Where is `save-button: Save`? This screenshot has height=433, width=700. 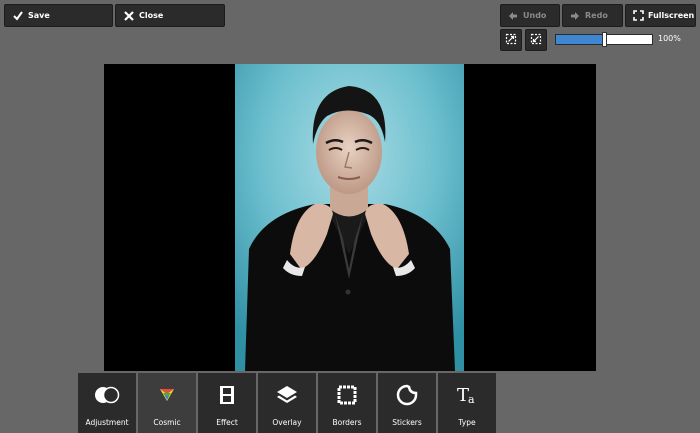
save-button: Save is located at coordinates (58, 15).